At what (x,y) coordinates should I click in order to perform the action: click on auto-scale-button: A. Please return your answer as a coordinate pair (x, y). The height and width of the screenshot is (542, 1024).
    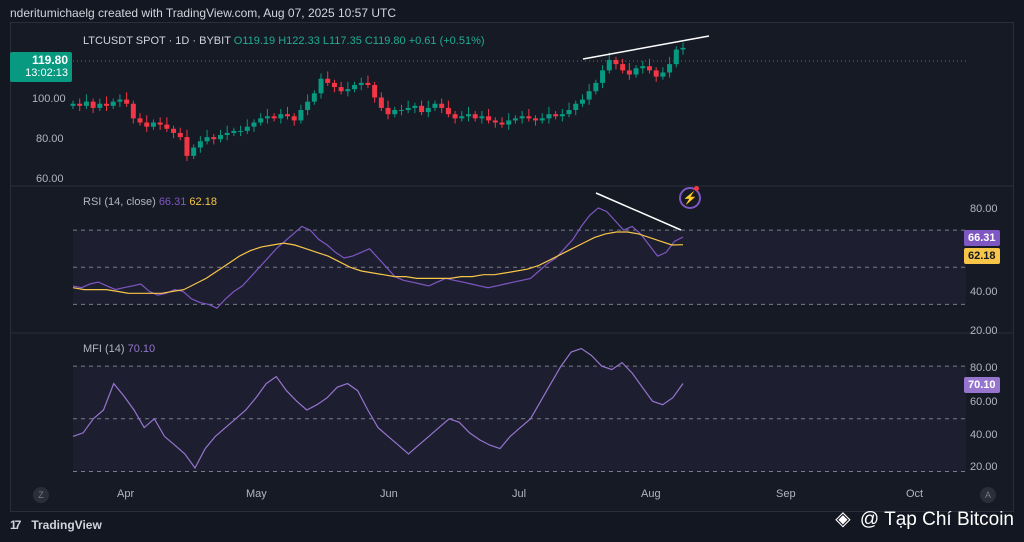
    Looking at the image, I should click on (988, 495).